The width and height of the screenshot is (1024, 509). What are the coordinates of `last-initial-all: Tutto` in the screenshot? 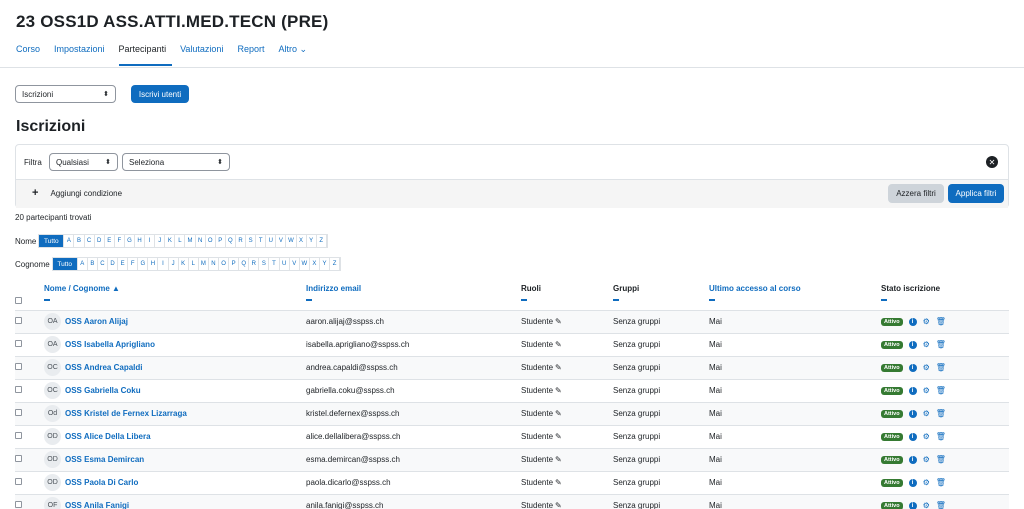 It's located at (65, 264).